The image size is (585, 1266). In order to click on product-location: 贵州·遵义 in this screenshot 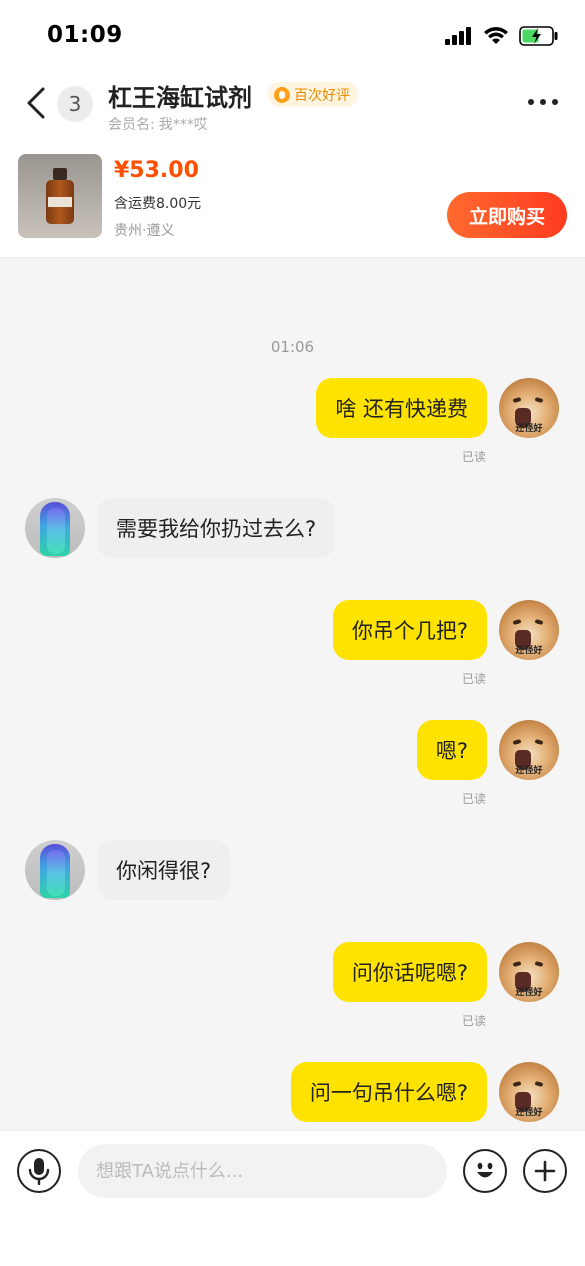, I will do `click(144, 231)`.